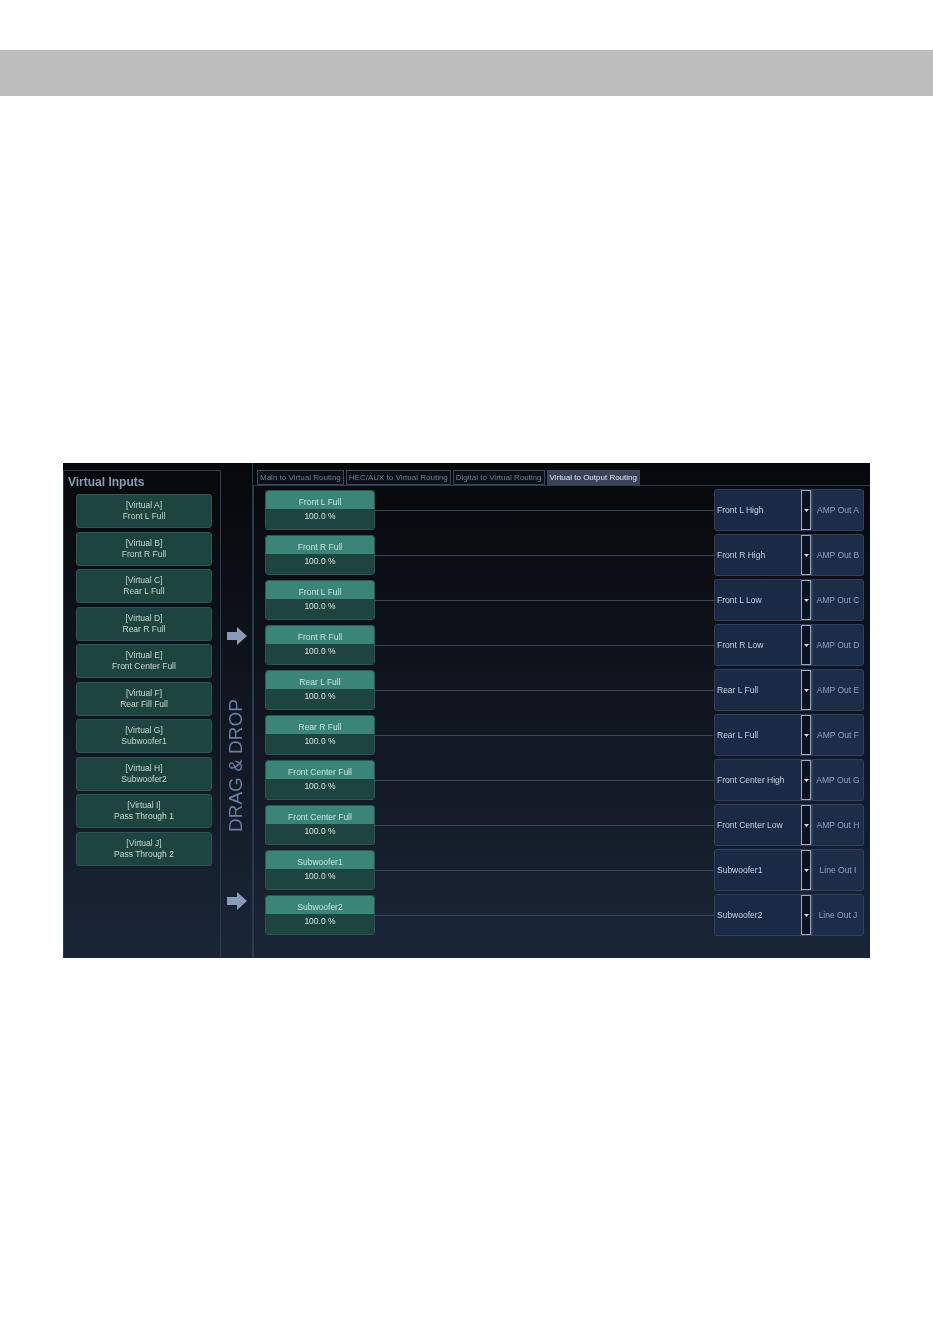 This screenshot has height=1324, width=933. I want to click on output-label: AMP Out B, so click(838, 555).